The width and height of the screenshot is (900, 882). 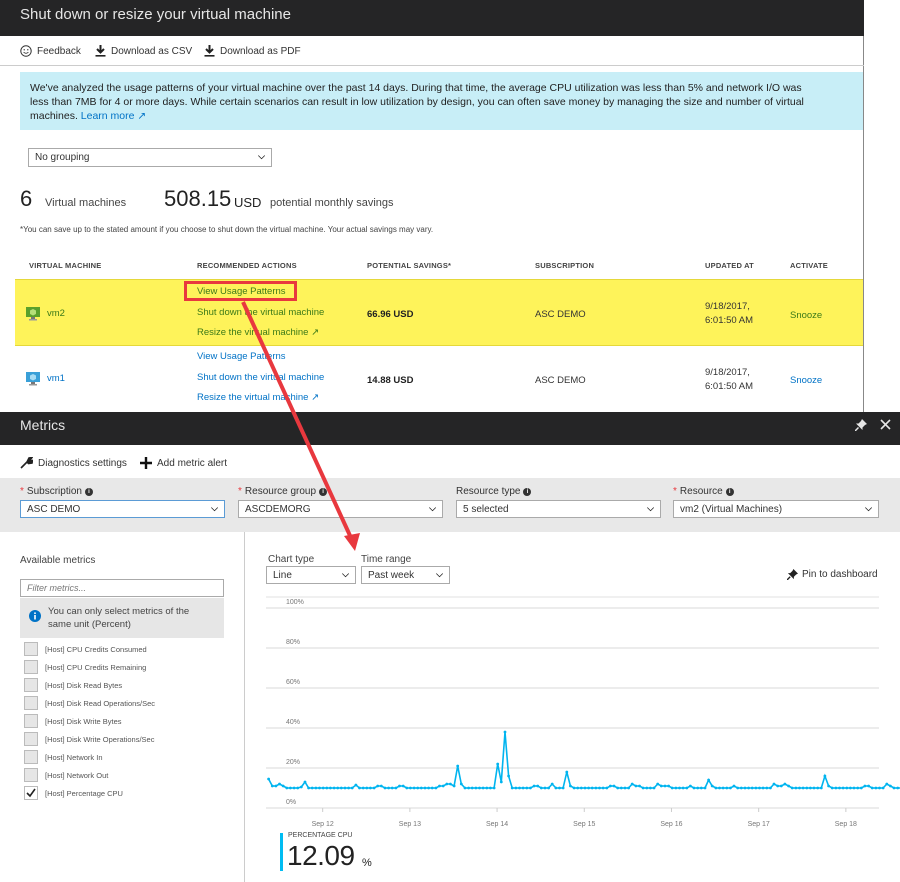 What do you see at coordinates (293, 682) in the screenshot?
I see `y-tick-label: 60%` at bounding box center [293, 682].